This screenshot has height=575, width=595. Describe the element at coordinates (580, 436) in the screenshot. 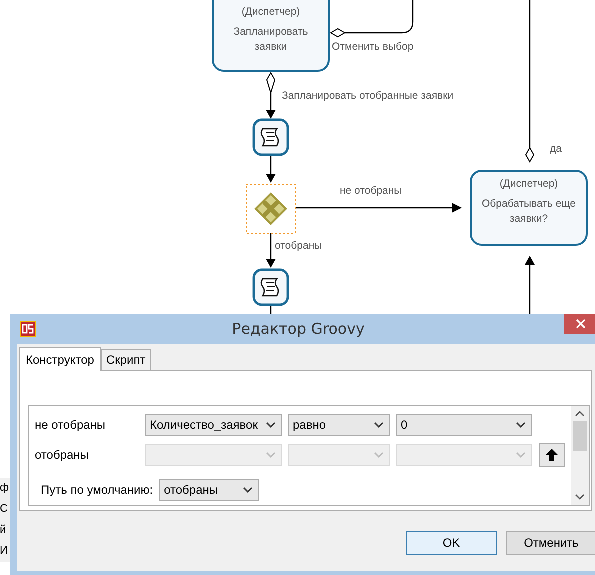

I see `scrollbar-thumb` at that location.